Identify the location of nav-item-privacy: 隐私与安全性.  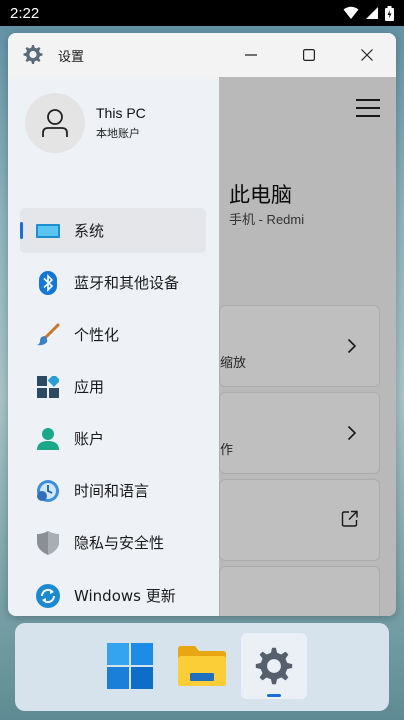
(113, 542).